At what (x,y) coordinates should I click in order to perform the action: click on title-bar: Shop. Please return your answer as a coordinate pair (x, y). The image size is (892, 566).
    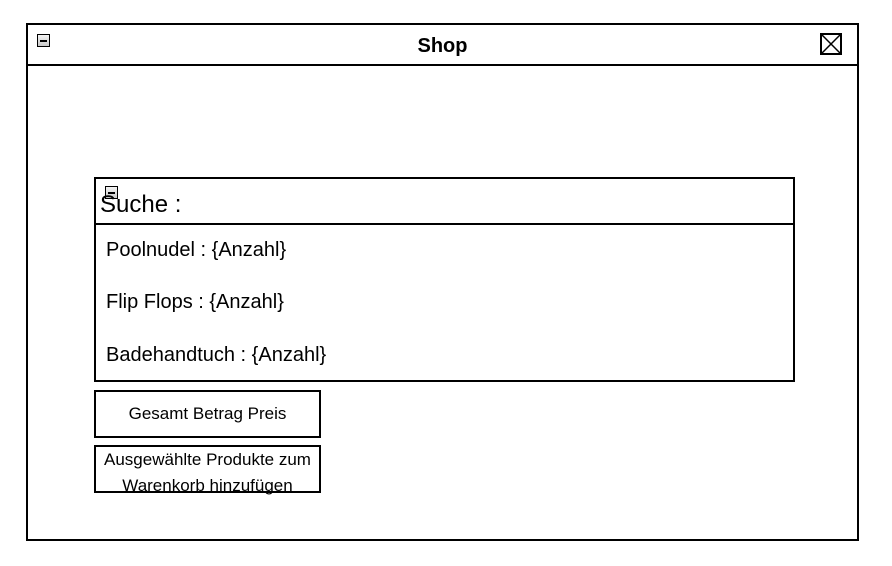
    Looking at the image, I should click on (442, 45).